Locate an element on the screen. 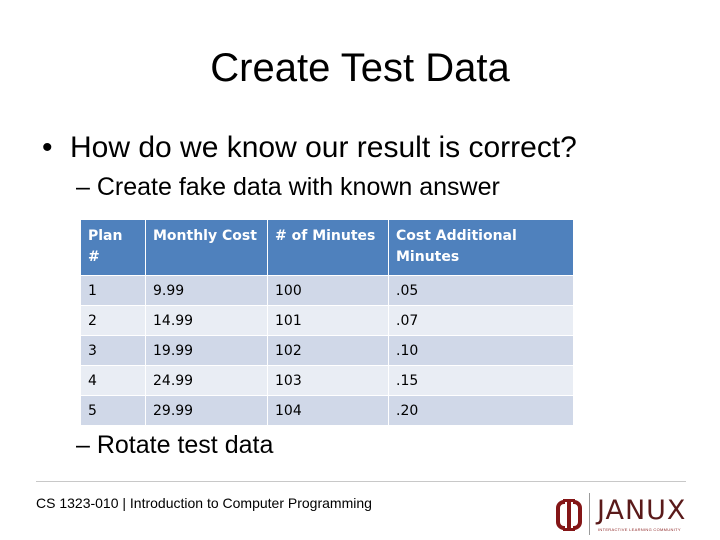 This screenshot has width=720, height=540. cell-cost-additional: .10 is located at coordinates (481, 350).